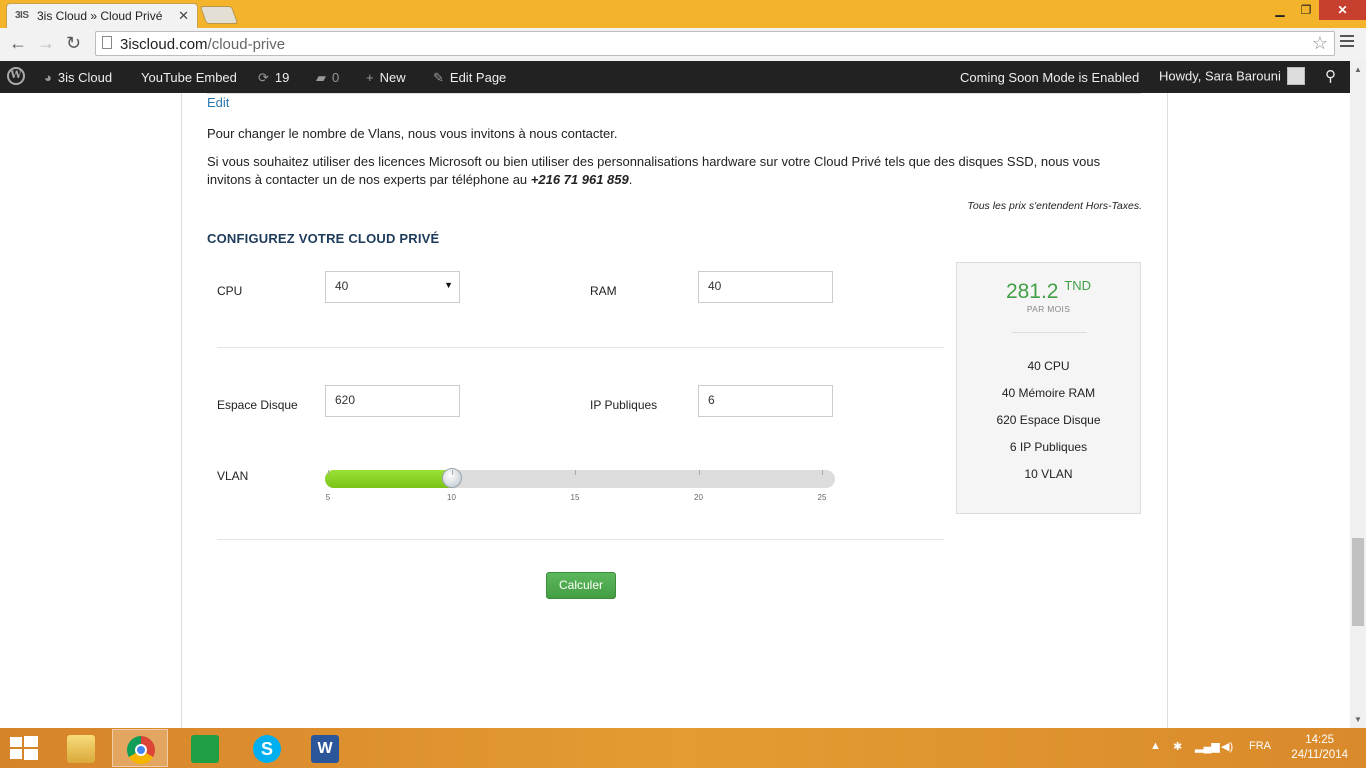 This screenshot has width=1366, height=768. Describe the element at coordinates (1320, 43) in the screenshot. I see `bookmark-star-icon: ☆` at that location.